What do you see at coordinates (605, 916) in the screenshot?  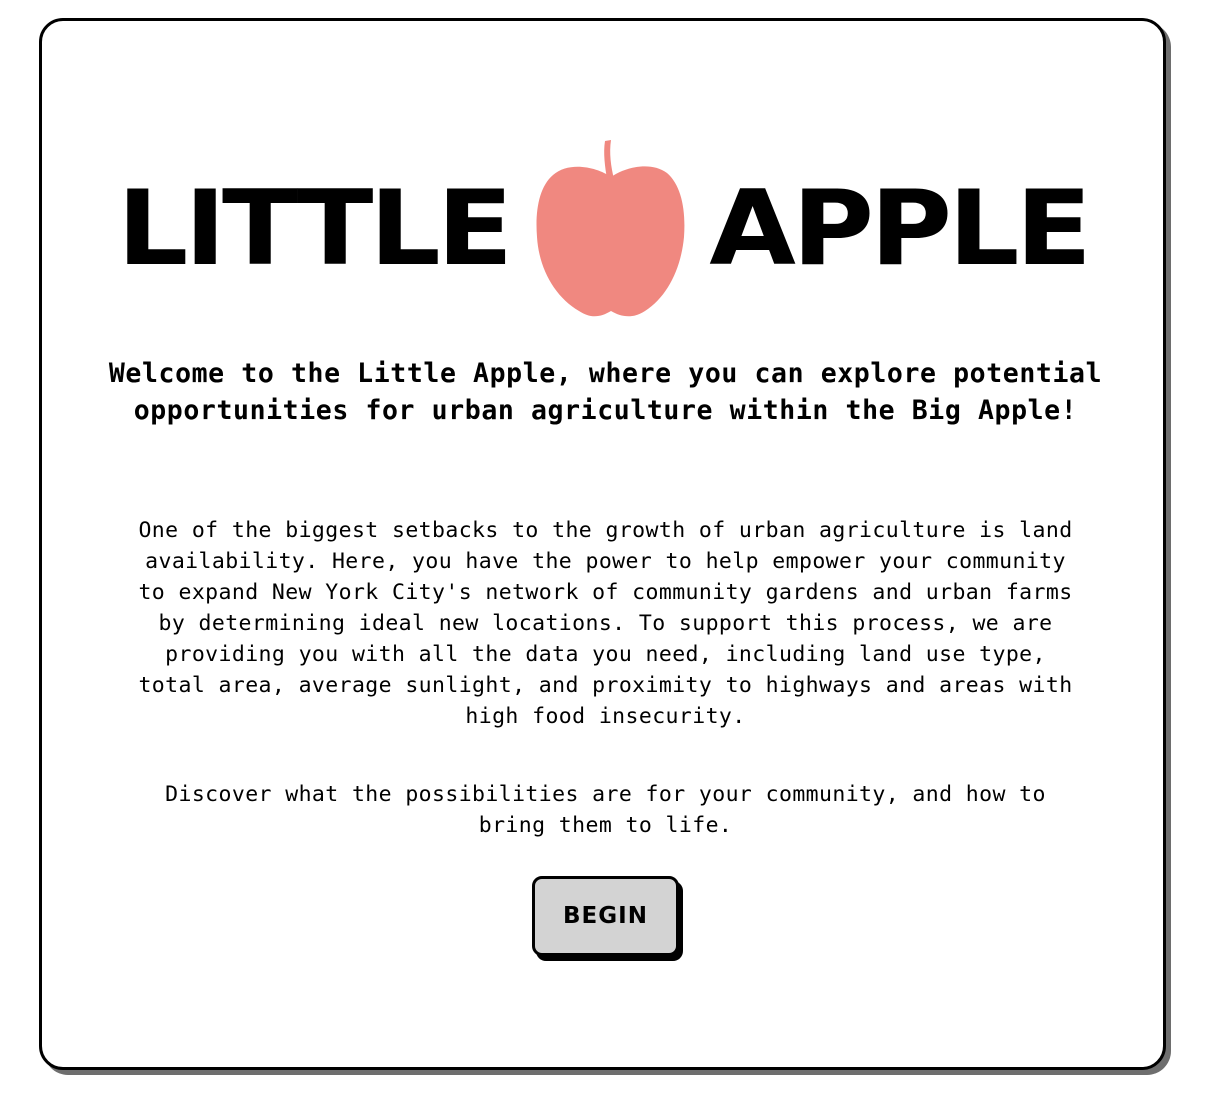 I see `begin-button: BEGIN` at bounding box center [605, 916].